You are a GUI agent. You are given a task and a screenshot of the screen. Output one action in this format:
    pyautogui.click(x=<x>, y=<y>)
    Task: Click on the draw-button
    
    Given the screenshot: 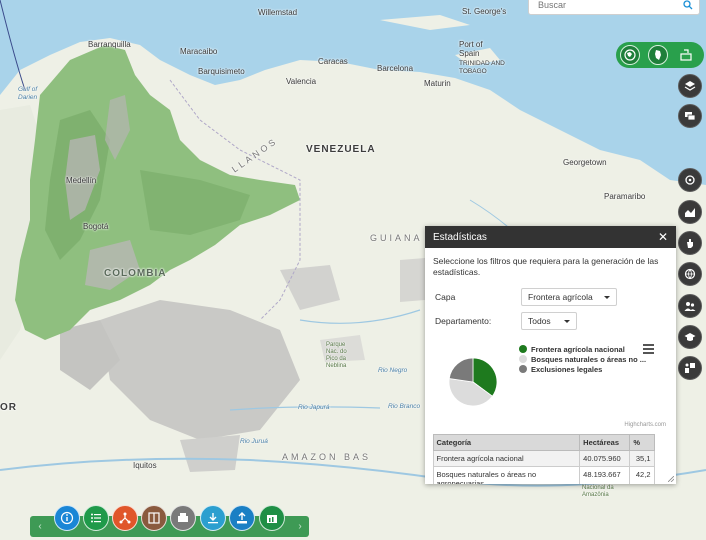 What is the action you would take?
    pyautogui.click(x=690, y=243)
    